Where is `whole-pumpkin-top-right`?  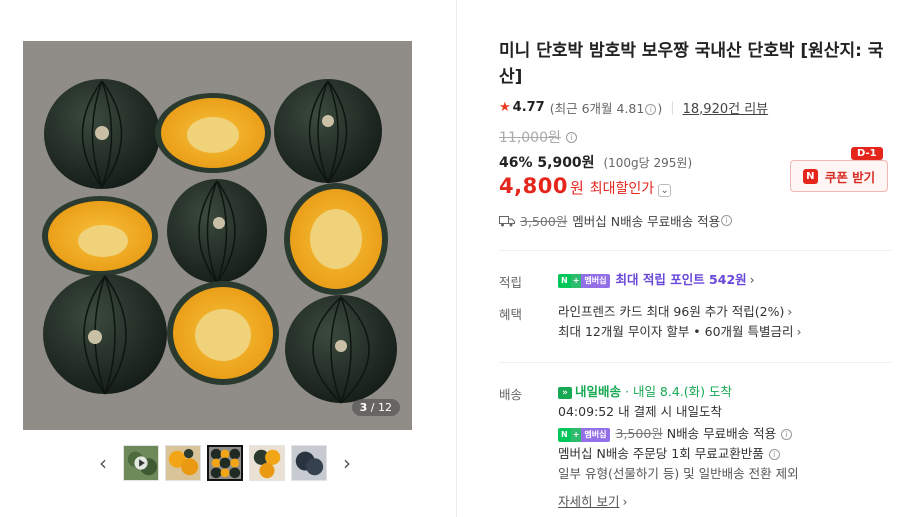 whole-pumpkin-top-right is located at coordinates (328, 131).